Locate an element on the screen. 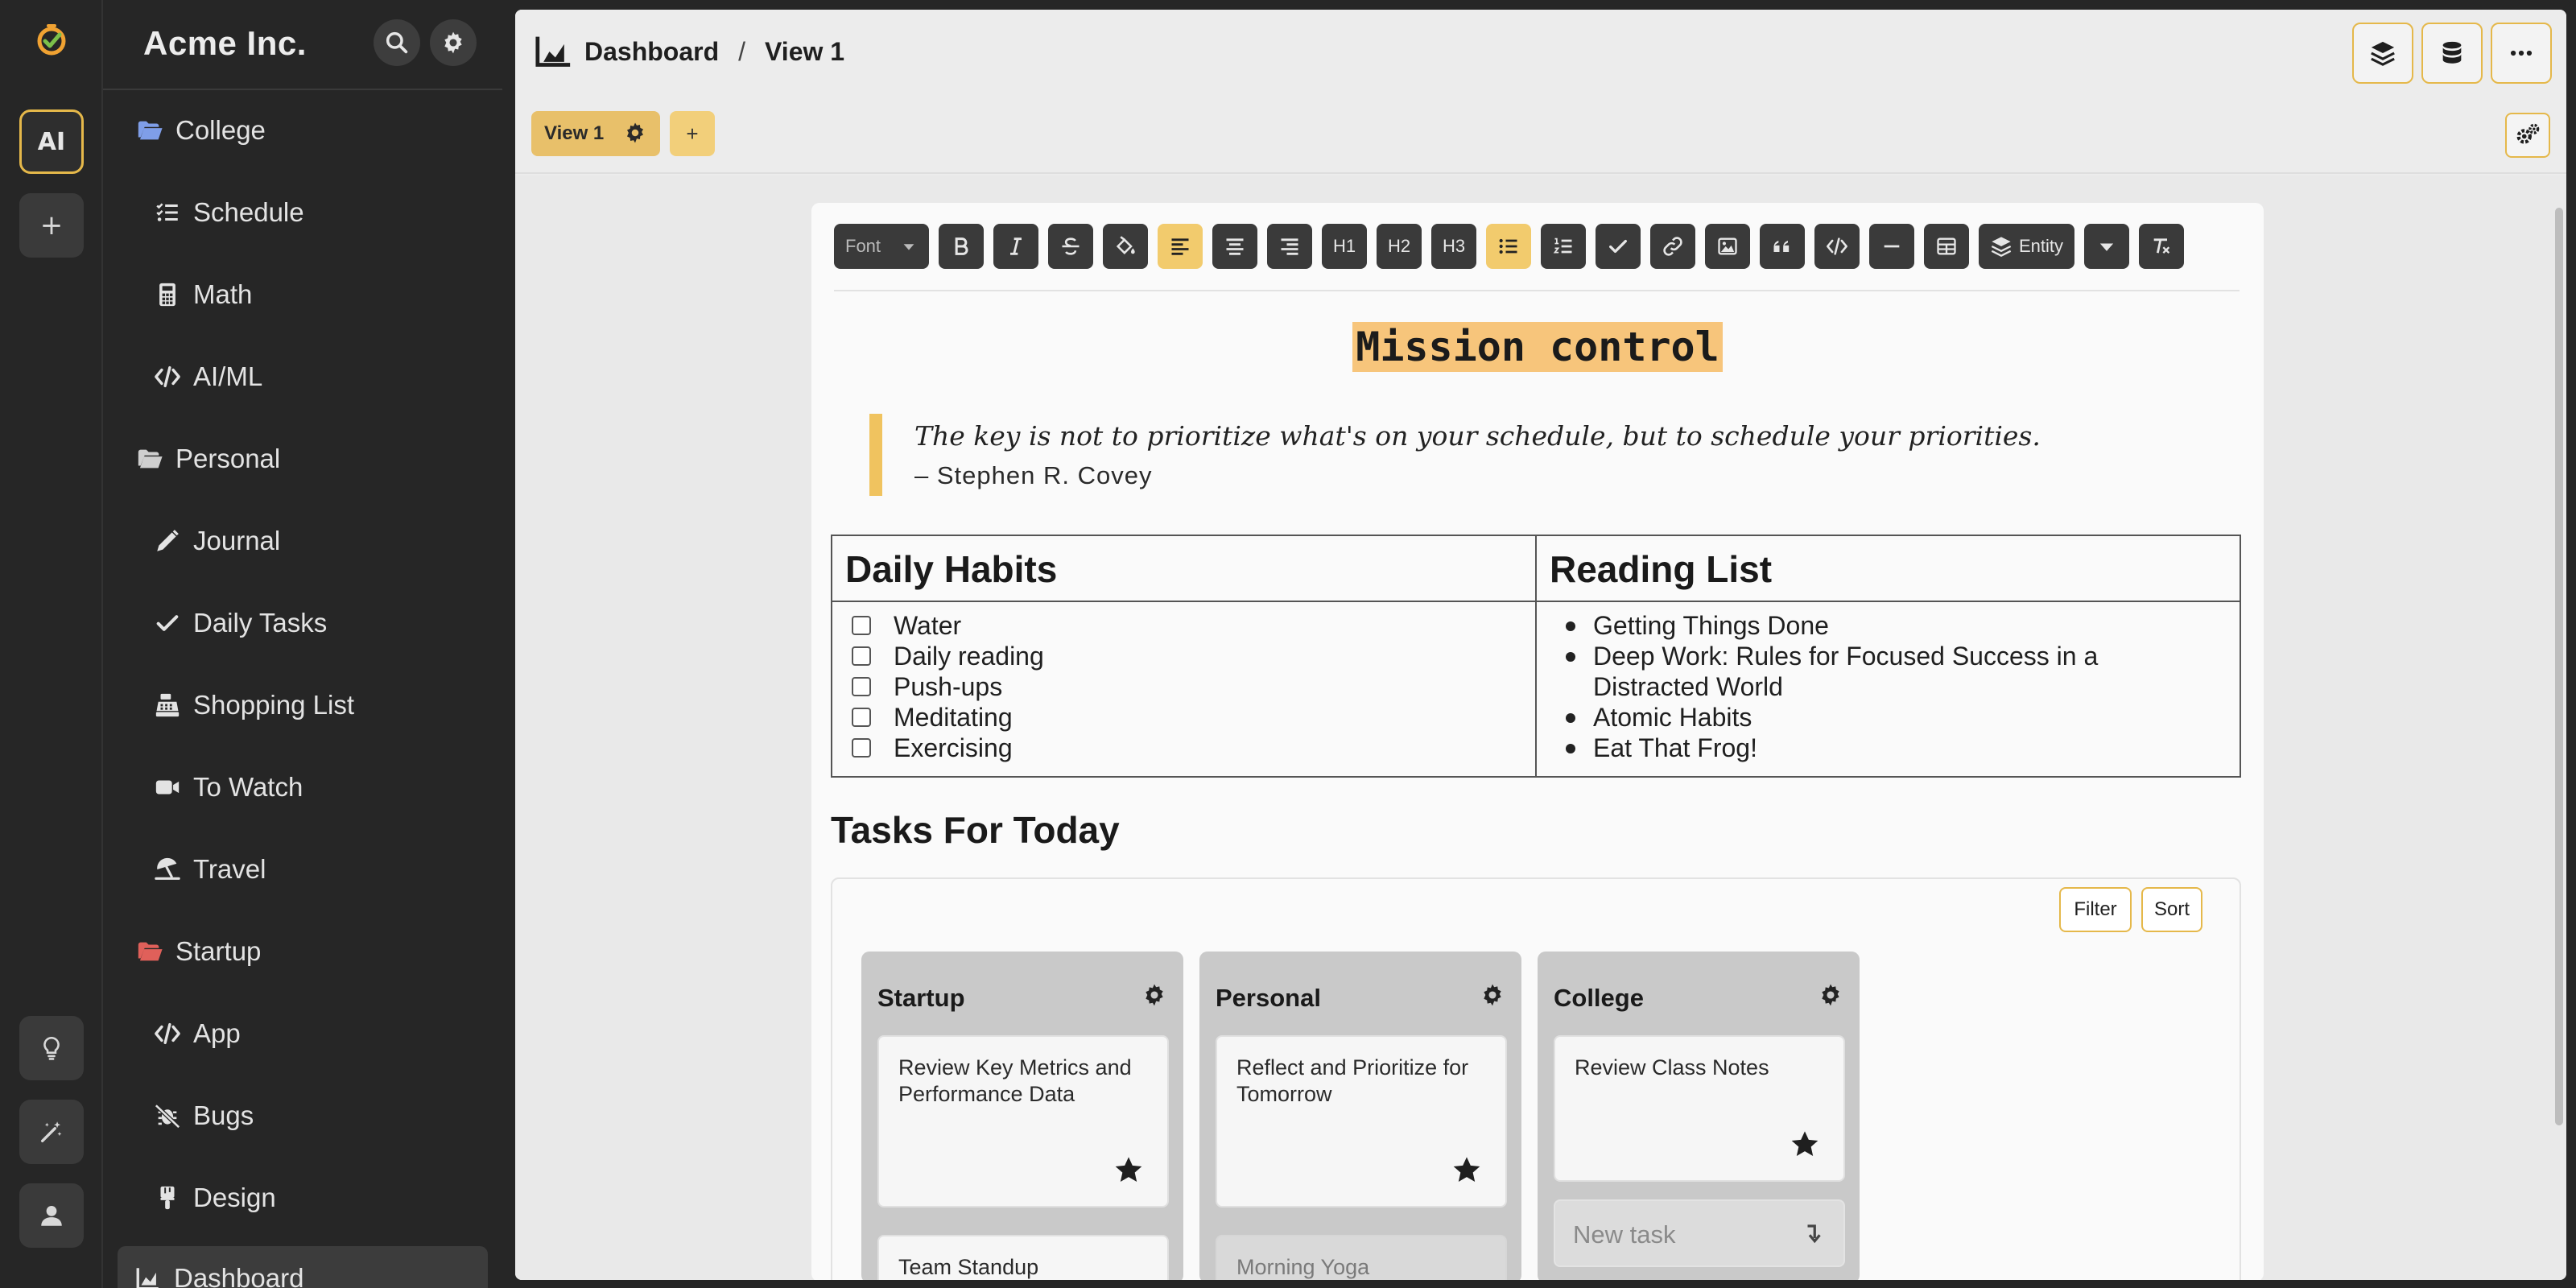 The image size is (2576, 1288). sidebar-item-app: App is located at coordinates (197, 1033).